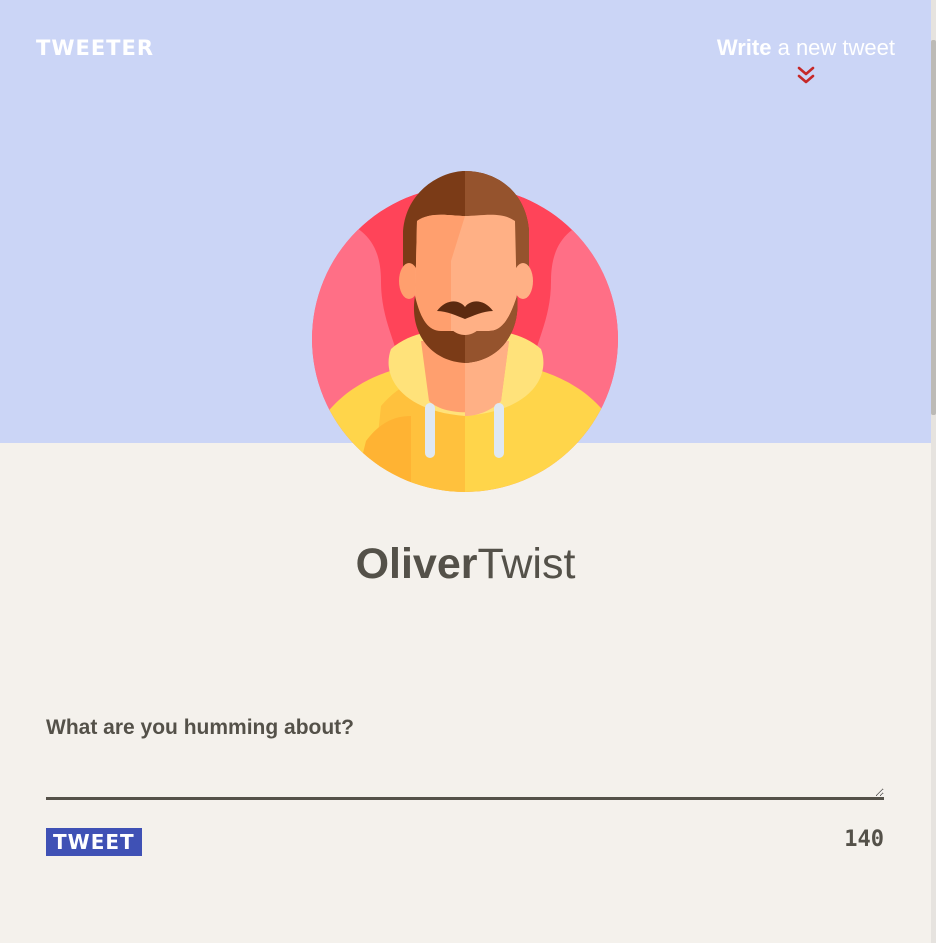 The width and height of the screenshot is (936, 943). I want to click on profile-name: OliverTwist, so click(465, 564).